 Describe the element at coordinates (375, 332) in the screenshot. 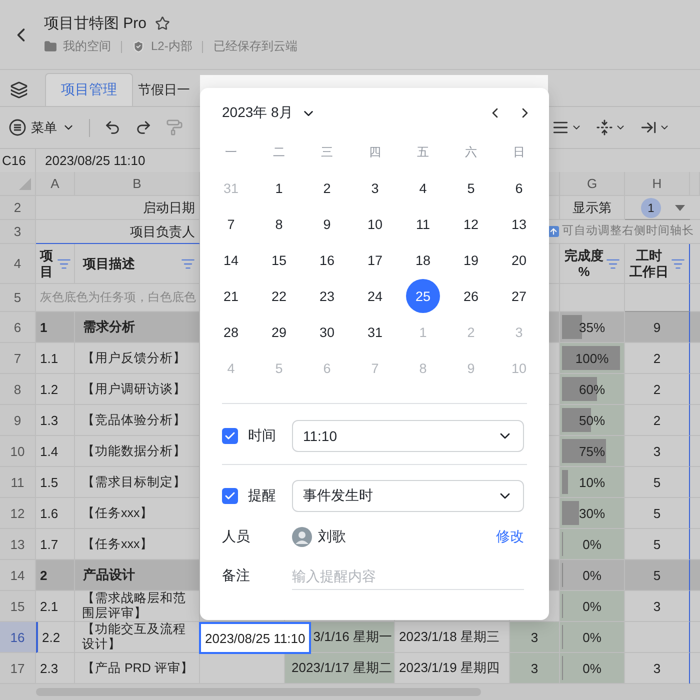

I see `calendar-day: 31` at that location.